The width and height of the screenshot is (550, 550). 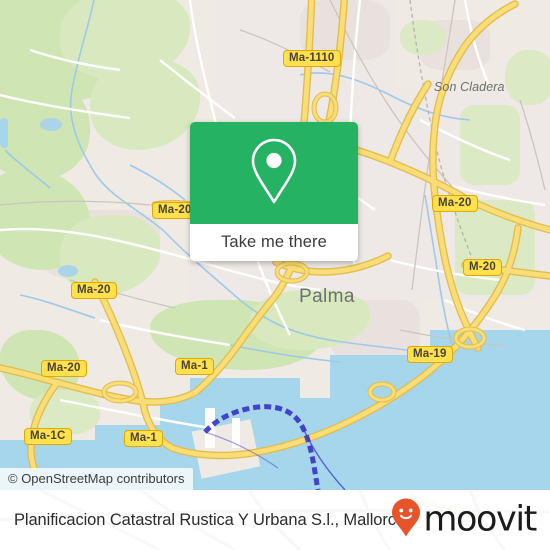 What do you see at coordinates (480, 519) in the screenshot?
I see `moovit-wordmark: moovit` at bounding box center [480, 519].